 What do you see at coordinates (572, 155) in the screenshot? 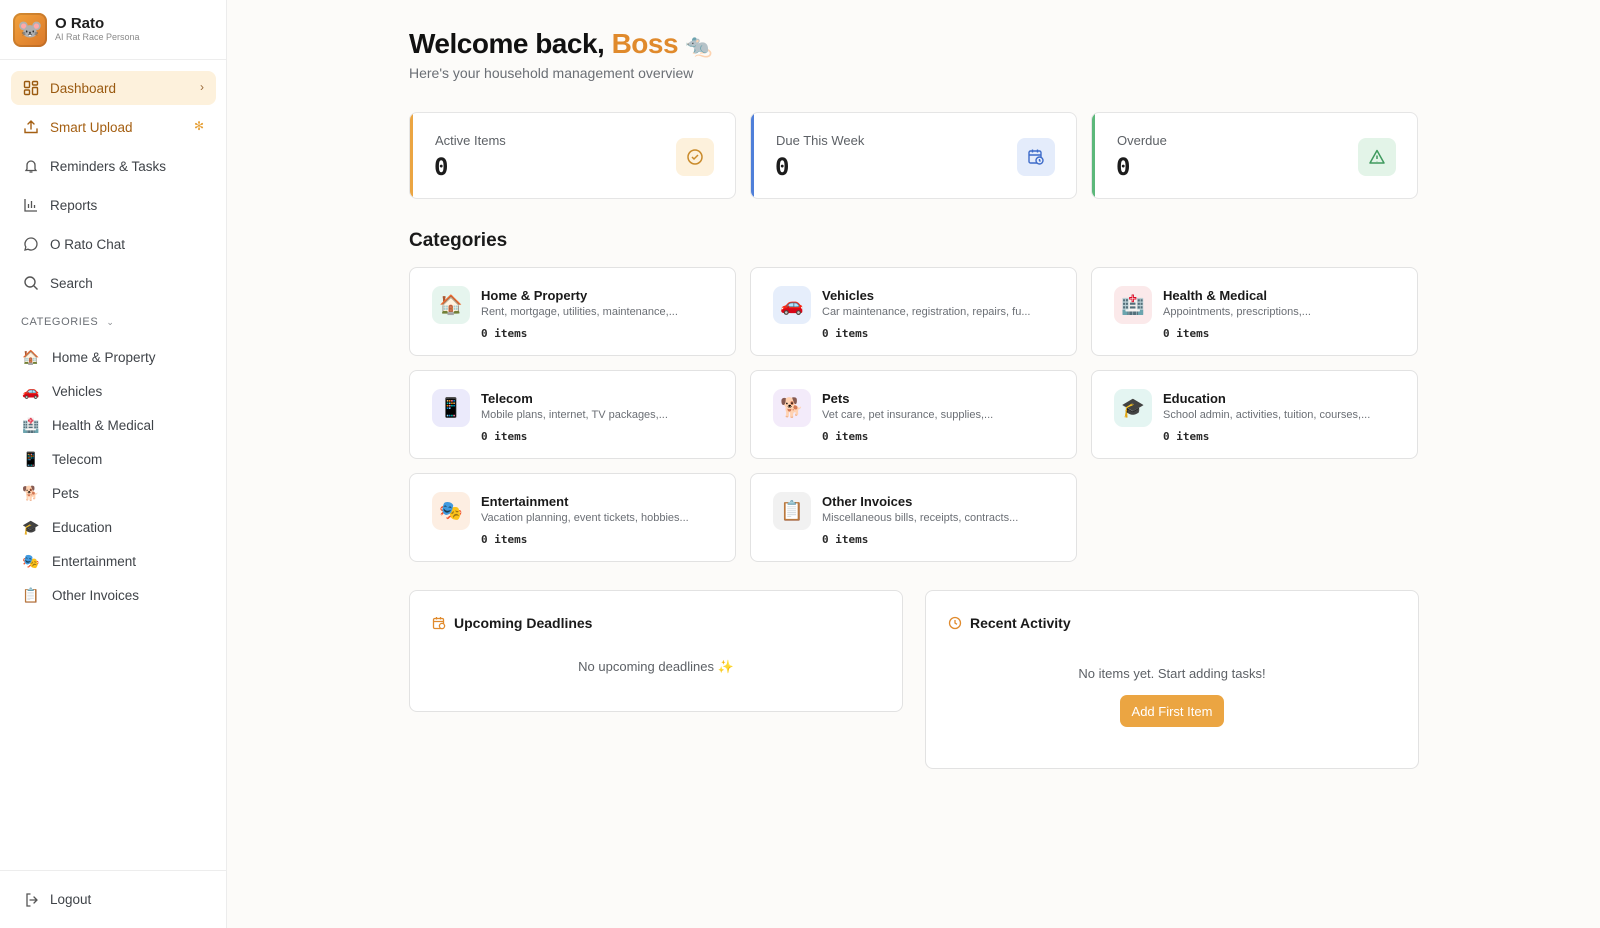
I see `stat-card-active-items: Active Items 0` at bounding box center [572, 155].